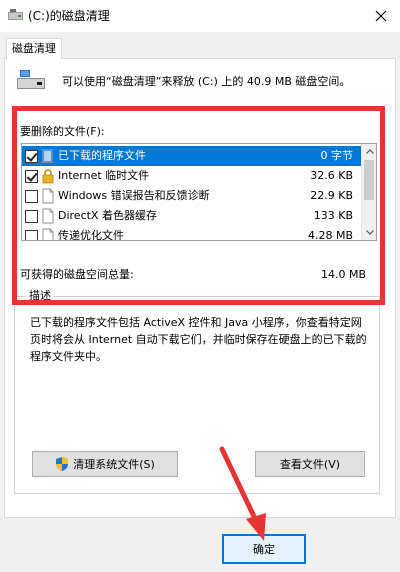  I want to click on scroll-down-button, so click(369, 232).